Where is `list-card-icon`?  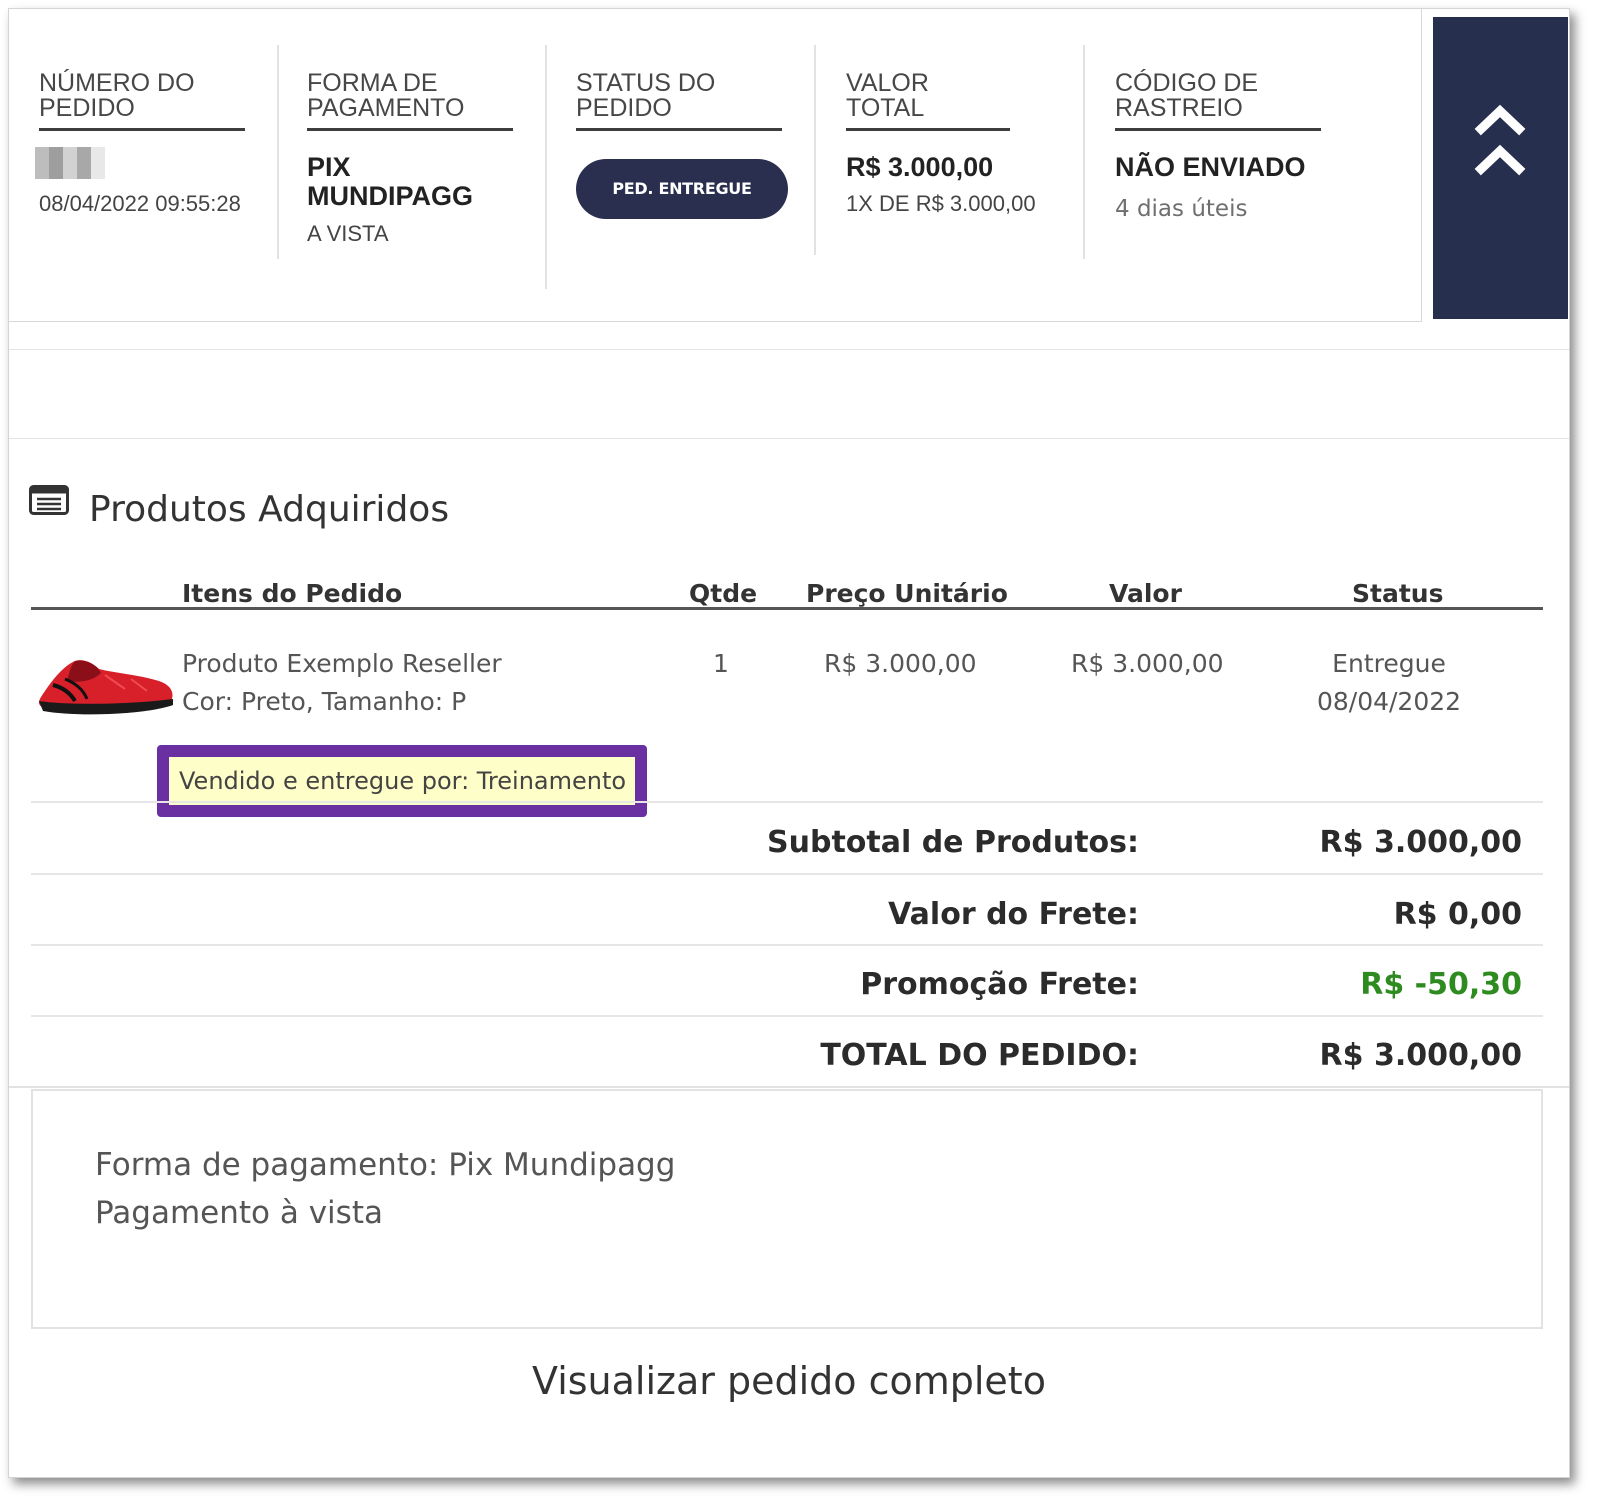 list-card-icon is located at coordinates (49, 500).